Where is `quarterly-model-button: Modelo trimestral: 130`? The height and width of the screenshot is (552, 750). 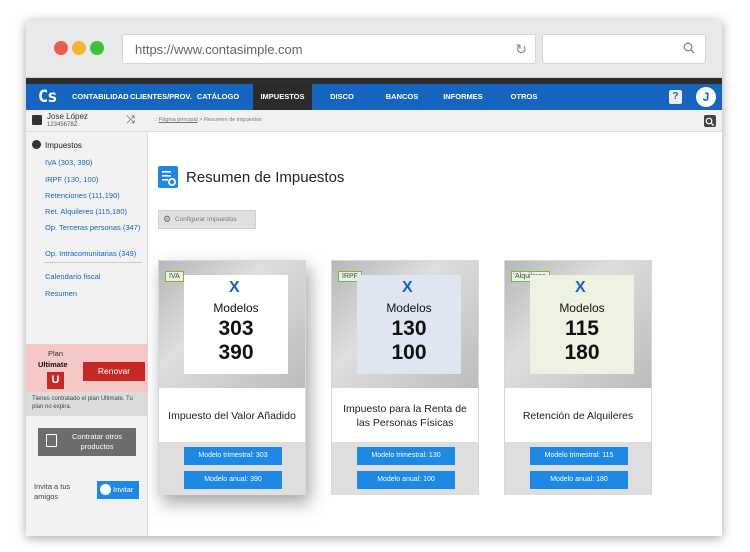
quarterly-model-button: Modelo trimestral: 130 is located at coordinates (406, 456).